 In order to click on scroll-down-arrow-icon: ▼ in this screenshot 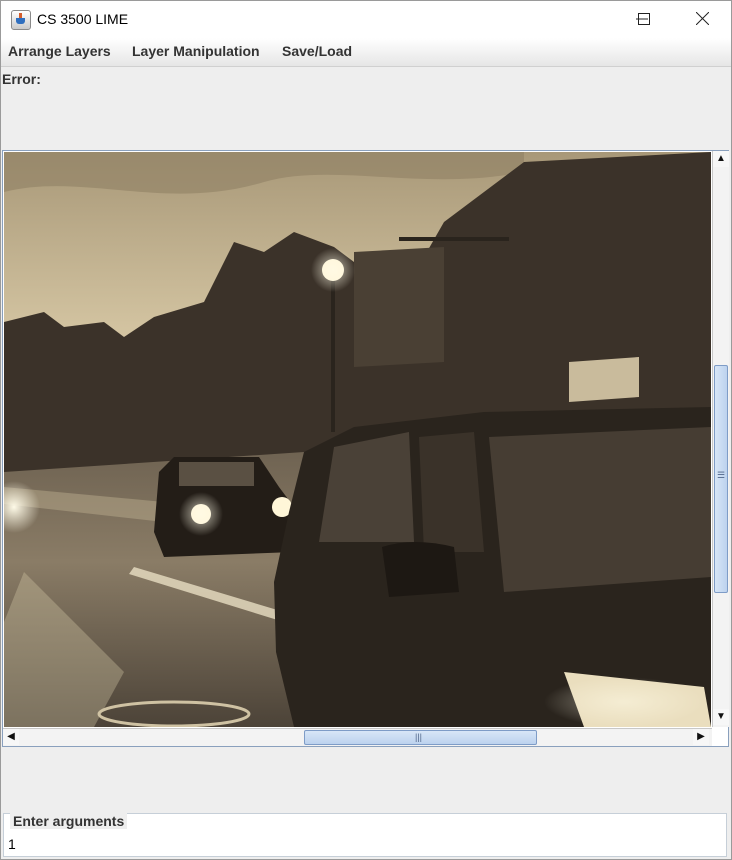, I will do `click(721, 717)`.